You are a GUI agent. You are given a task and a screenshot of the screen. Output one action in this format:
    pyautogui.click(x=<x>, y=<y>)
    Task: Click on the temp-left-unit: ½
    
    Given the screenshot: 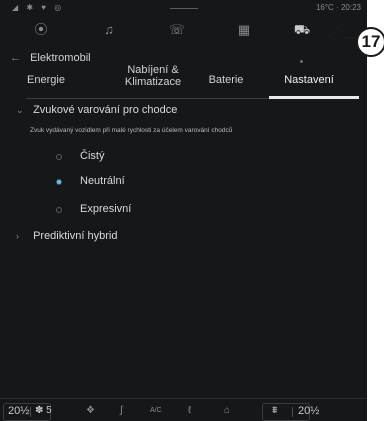 What is the action you would take?
    pyautogui.click(x=25, y=411)
    